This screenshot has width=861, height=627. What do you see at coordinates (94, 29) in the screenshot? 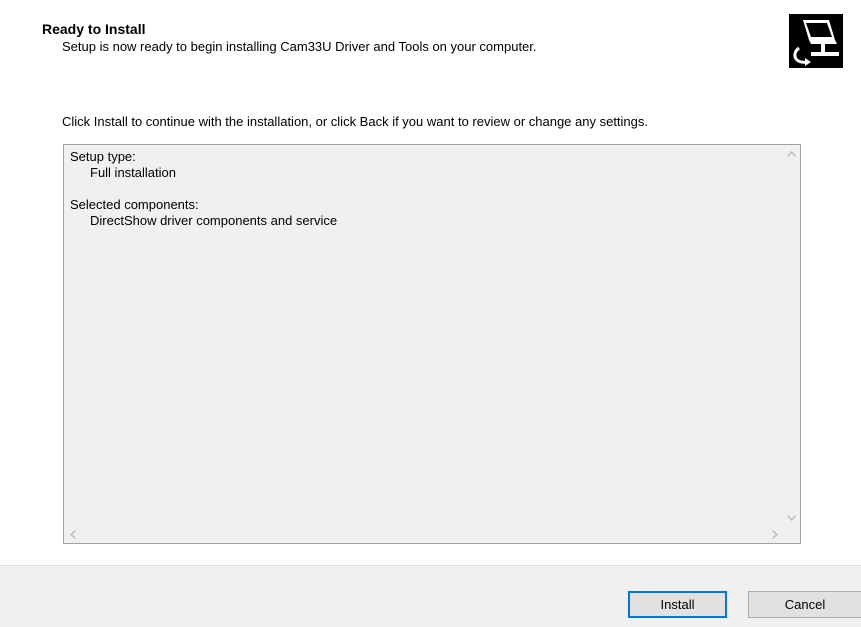
I see `page-title: Ready to Install` at bounding box center [94, 29].